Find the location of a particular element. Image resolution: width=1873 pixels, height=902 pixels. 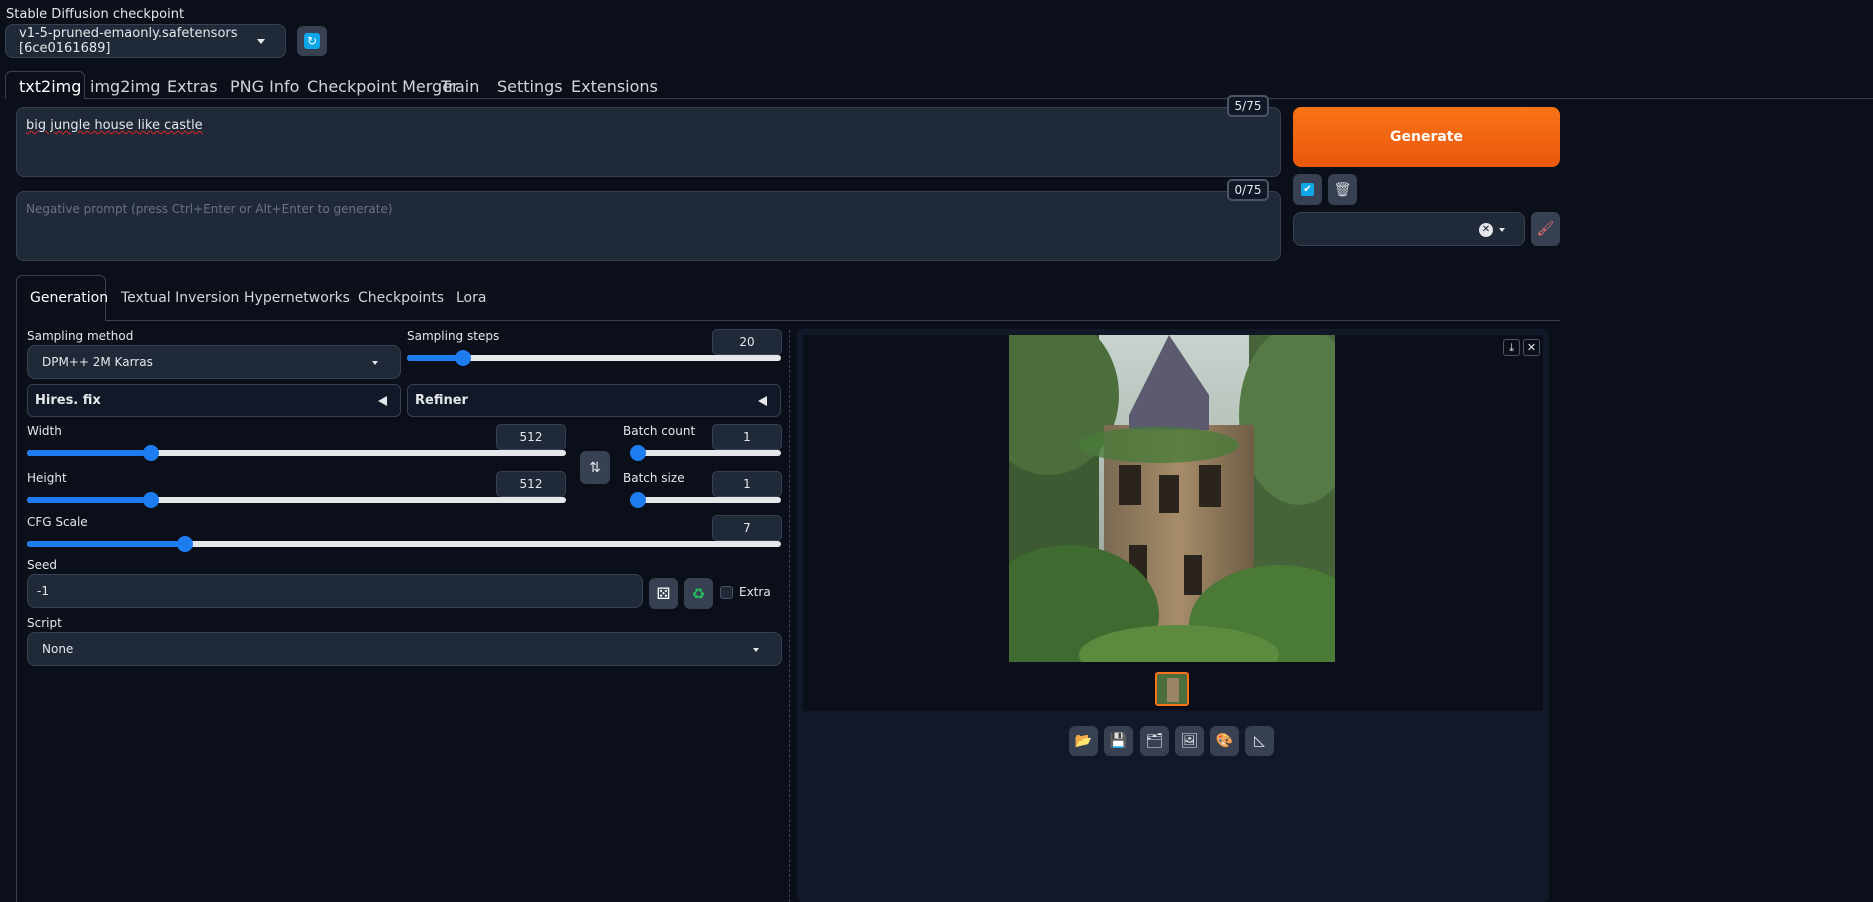

palette-icon: 🎨 is located at coordinates (1224, 741).